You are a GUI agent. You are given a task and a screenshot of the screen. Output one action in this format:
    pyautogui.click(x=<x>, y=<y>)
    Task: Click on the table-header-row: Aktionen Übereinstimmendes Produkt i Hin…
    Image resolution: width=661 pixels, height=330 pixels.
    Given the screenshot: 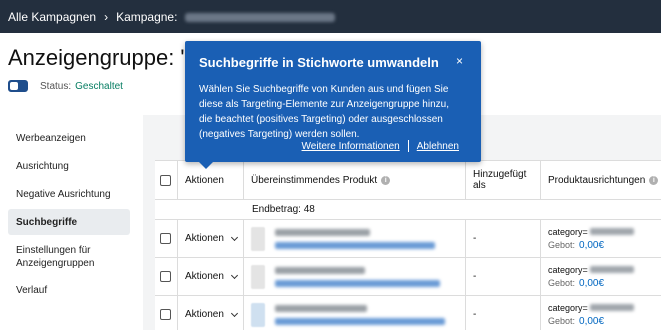 What is the action you would take?
    pyautogui.click(x=408, y=180)
    